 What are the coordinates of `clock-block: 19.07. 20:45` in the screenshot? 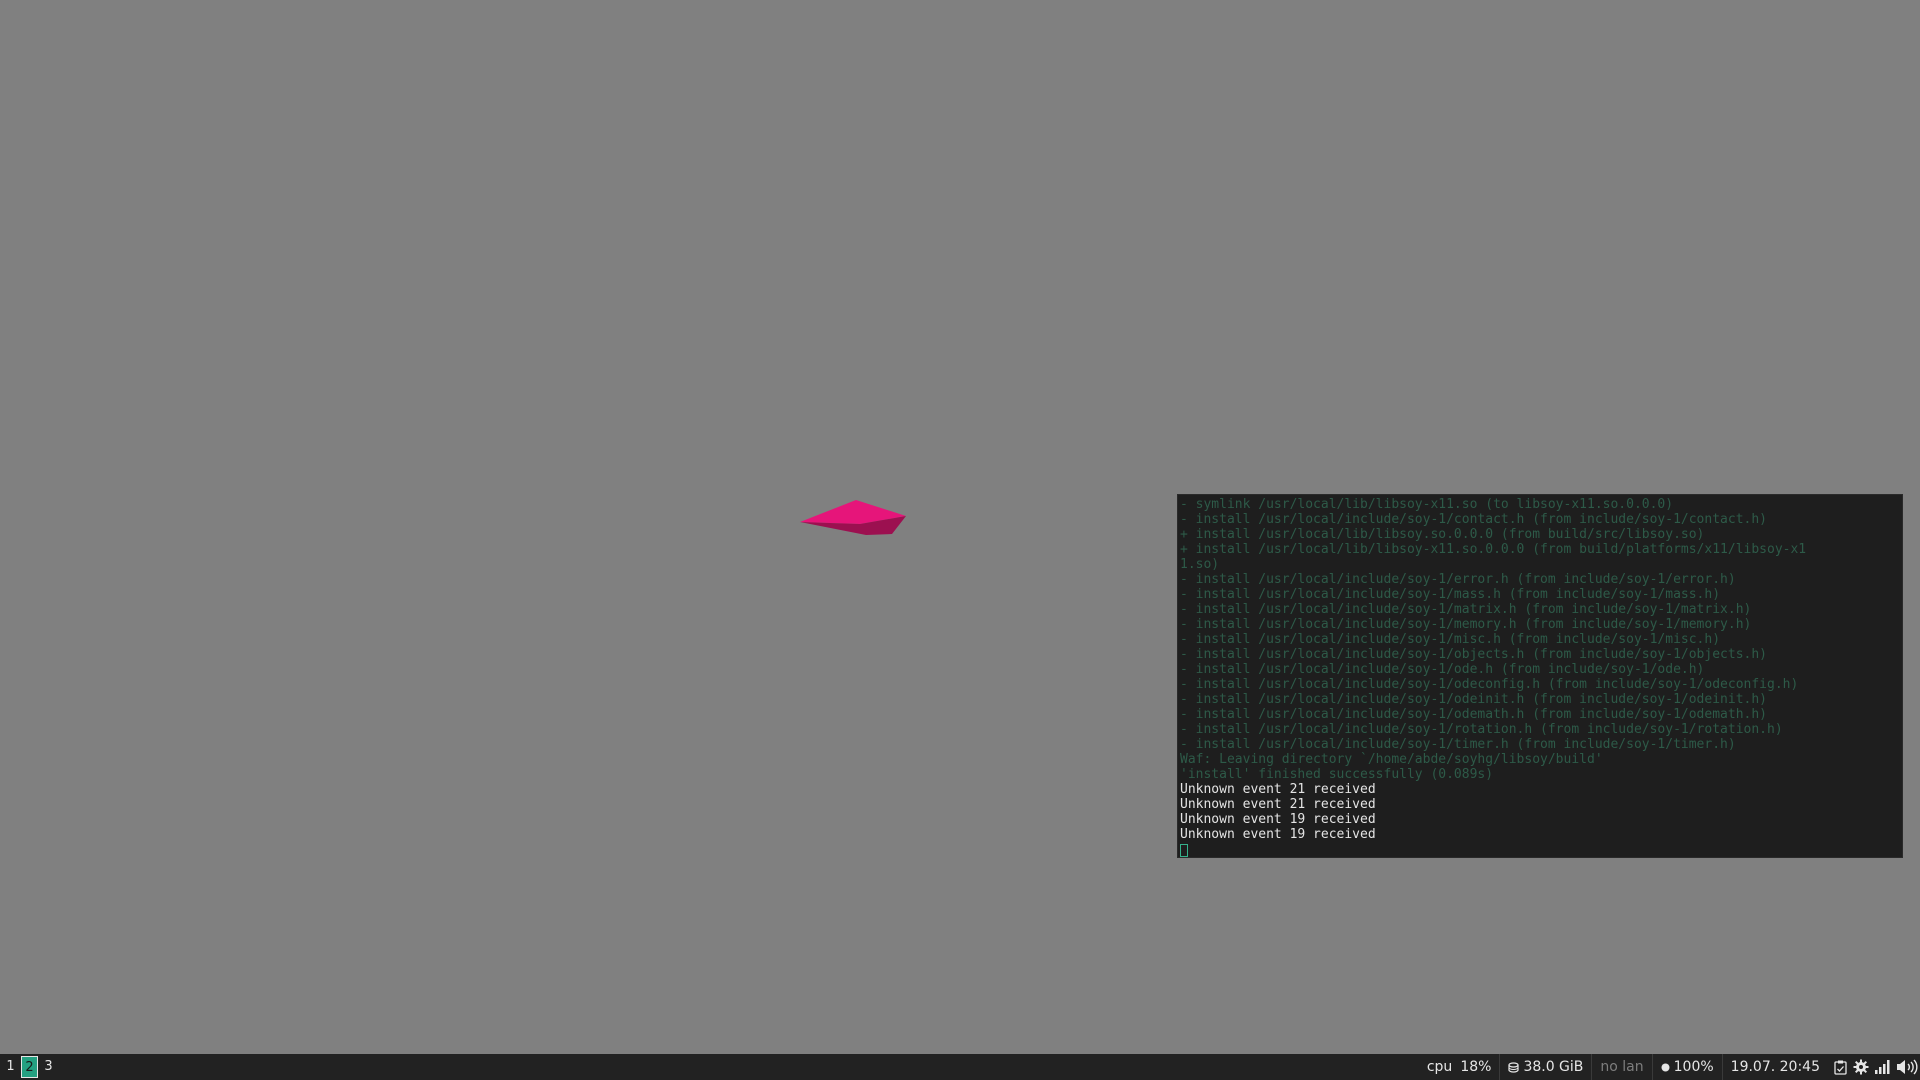 It's located at (1774, 1067).